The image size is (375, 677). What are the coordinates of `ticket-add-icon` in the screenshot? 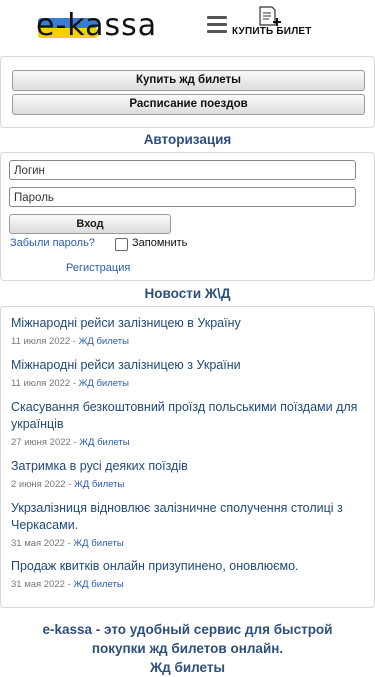 It's located at (270, 17).